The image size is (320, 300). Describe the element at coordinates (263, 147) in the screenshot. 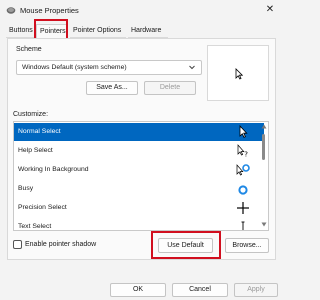

I see `scroll-thumb` at that location.